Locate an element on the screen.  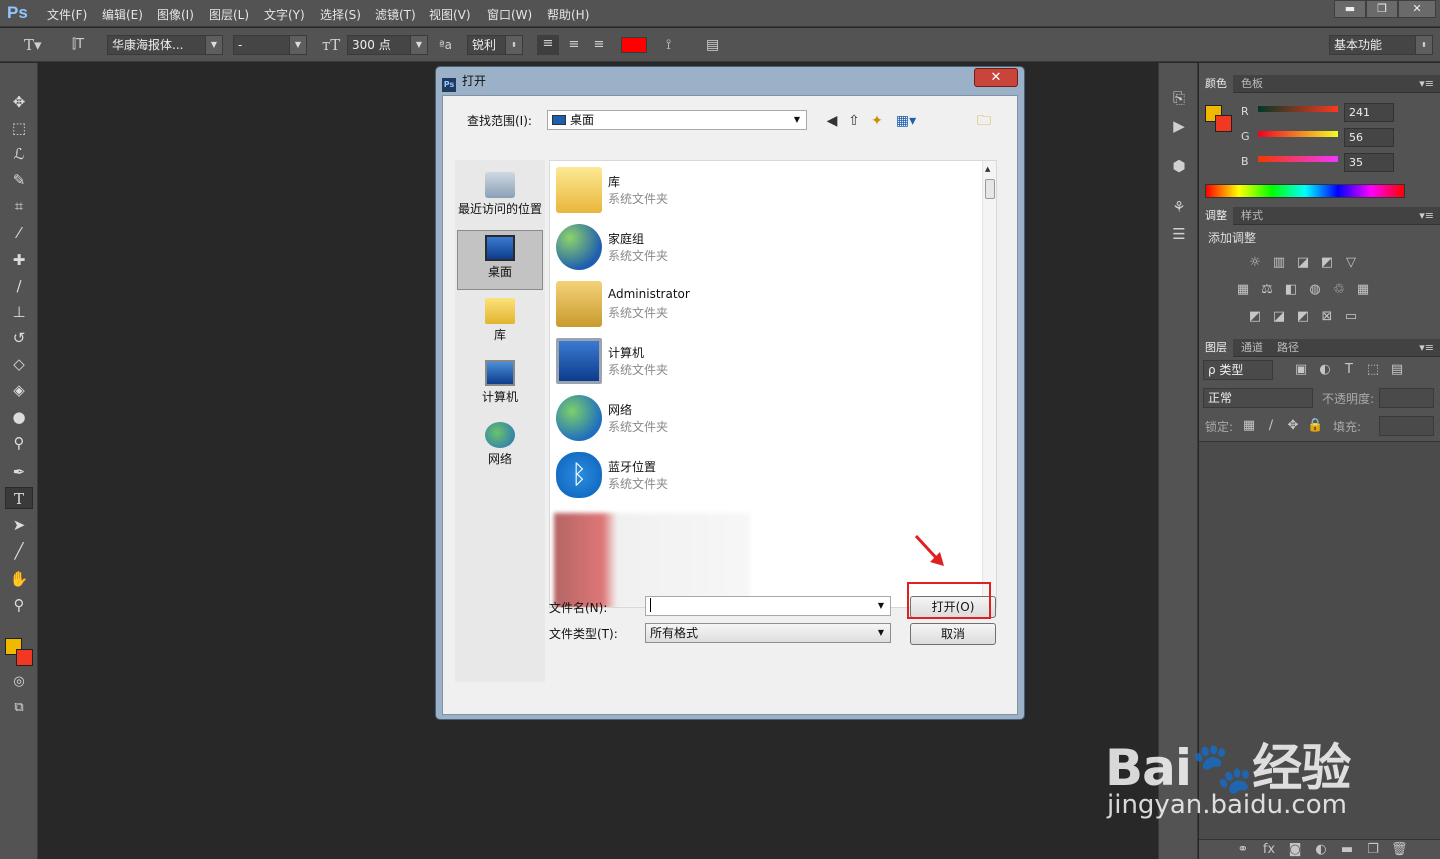
add-mask-icon: ◙ is located at coordinates (1295, 850).